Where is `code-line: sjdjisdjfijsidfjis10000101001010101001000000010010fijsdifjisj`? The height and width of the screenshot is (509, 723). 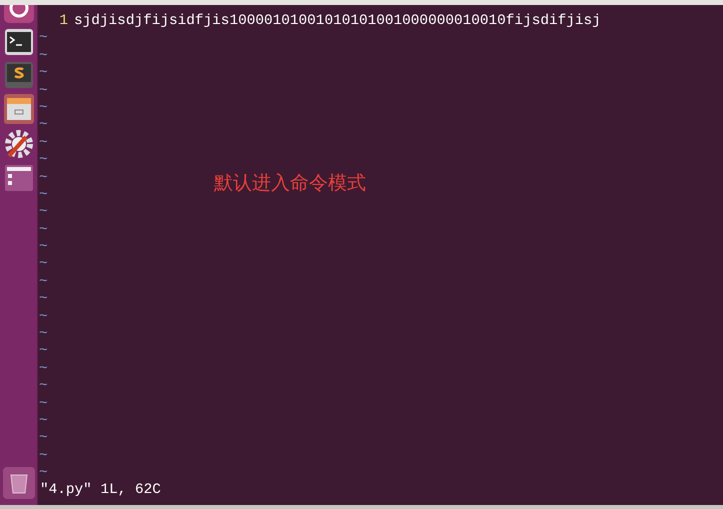
code-line: sjdjisdjfijsidfjis10000101001010101001000000010010fijsdifjisj is located at coordinates (337, 21).